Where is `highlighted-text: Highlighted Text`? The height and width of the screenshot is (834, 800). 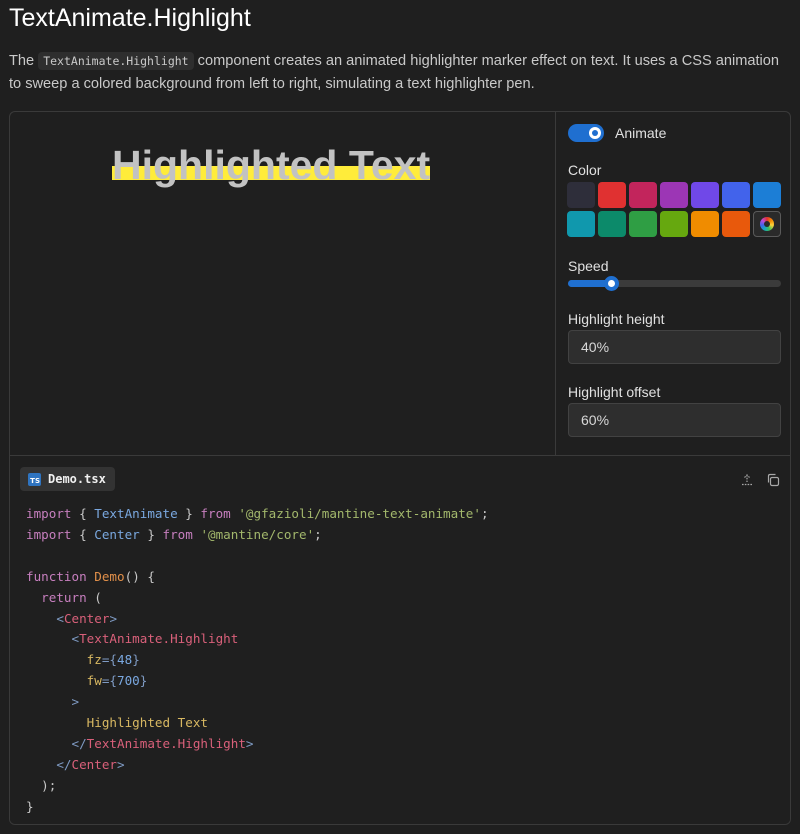 highlighted-text: Highlighted Text is located at coordinates (271, 165).